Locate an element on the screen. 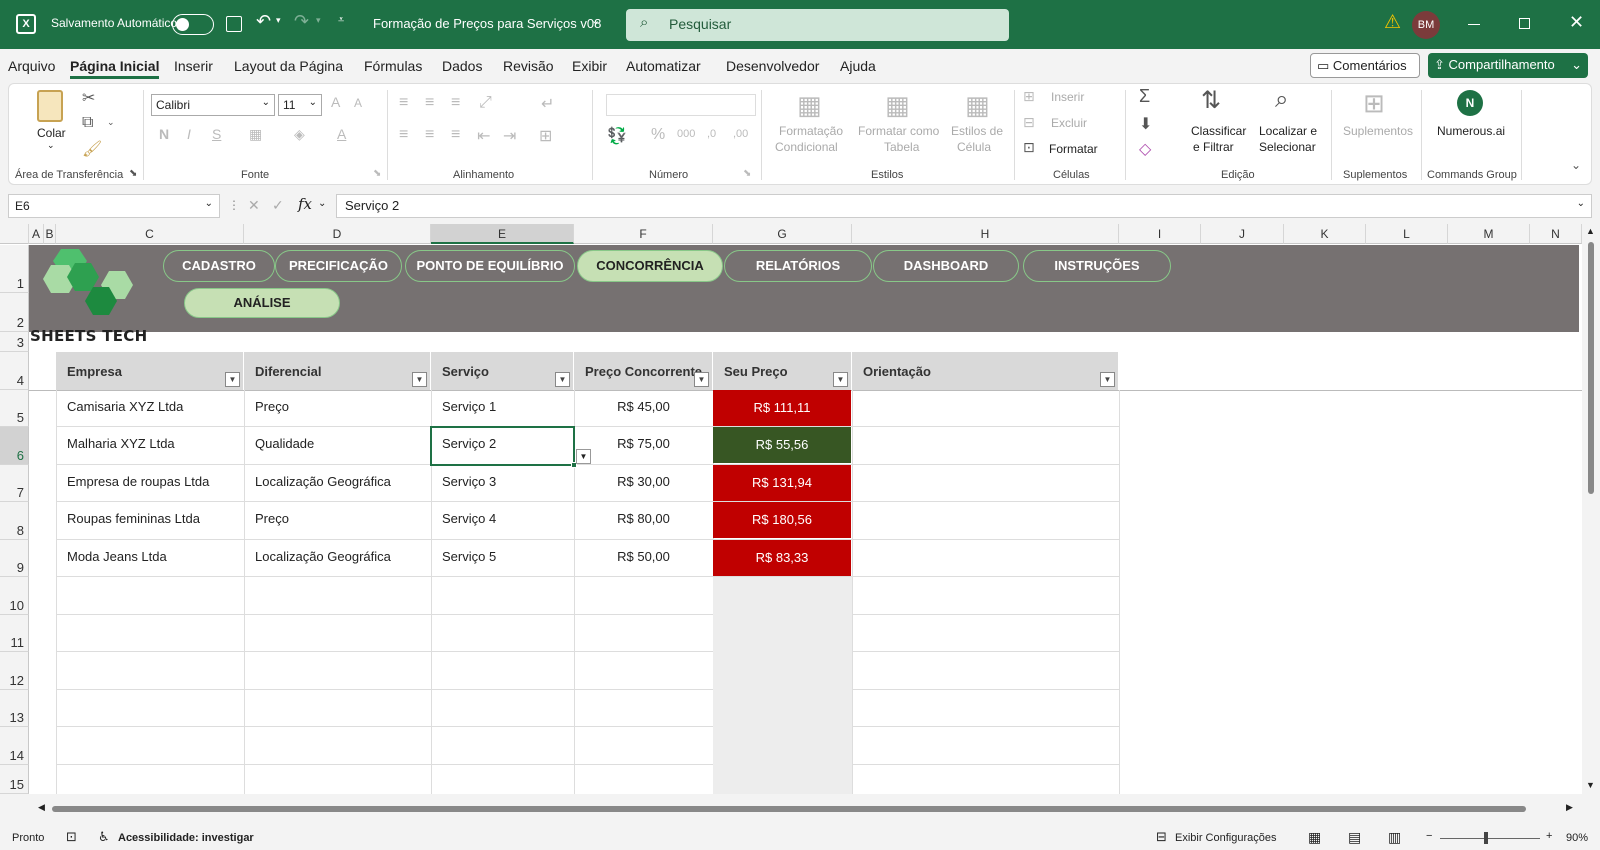 This screenshot has width=1600, height=850. cell-servico: Serviço 5 is located at coordinates (469, 556).